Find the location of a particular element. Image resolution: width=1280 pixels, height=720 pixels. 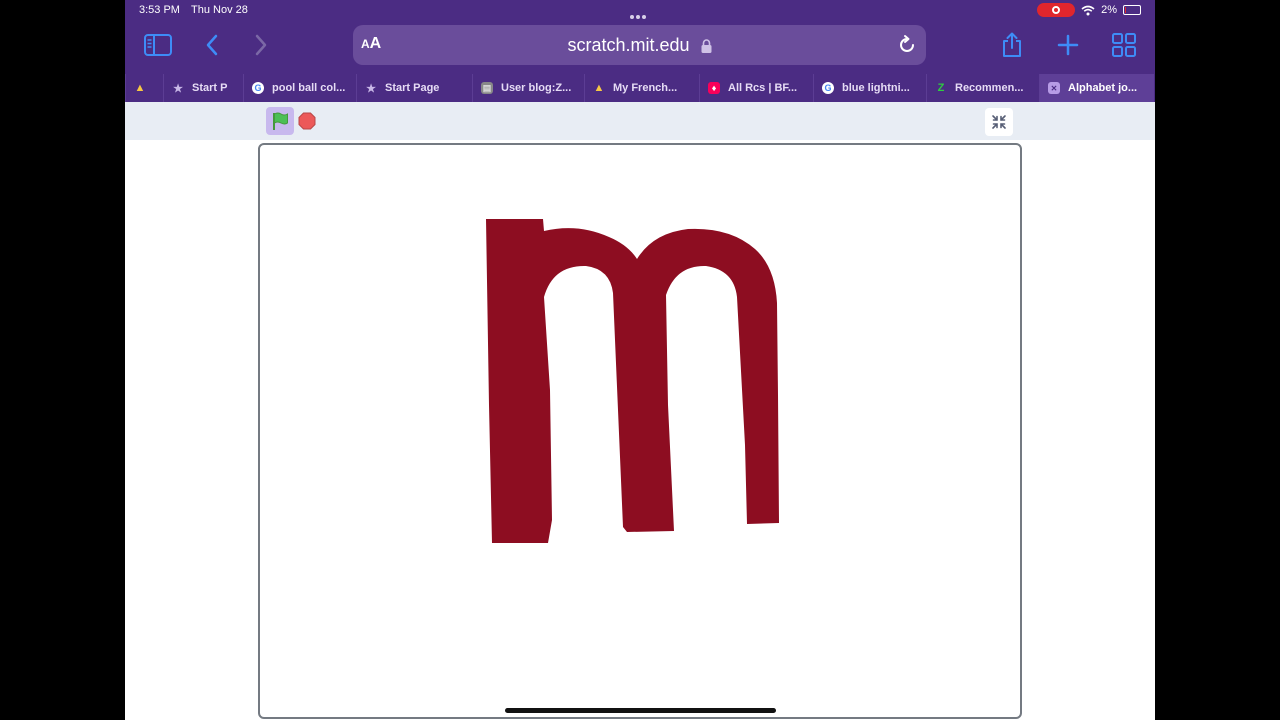

fandom-fire-icon: ♦ is located at coordinates (714, 88).